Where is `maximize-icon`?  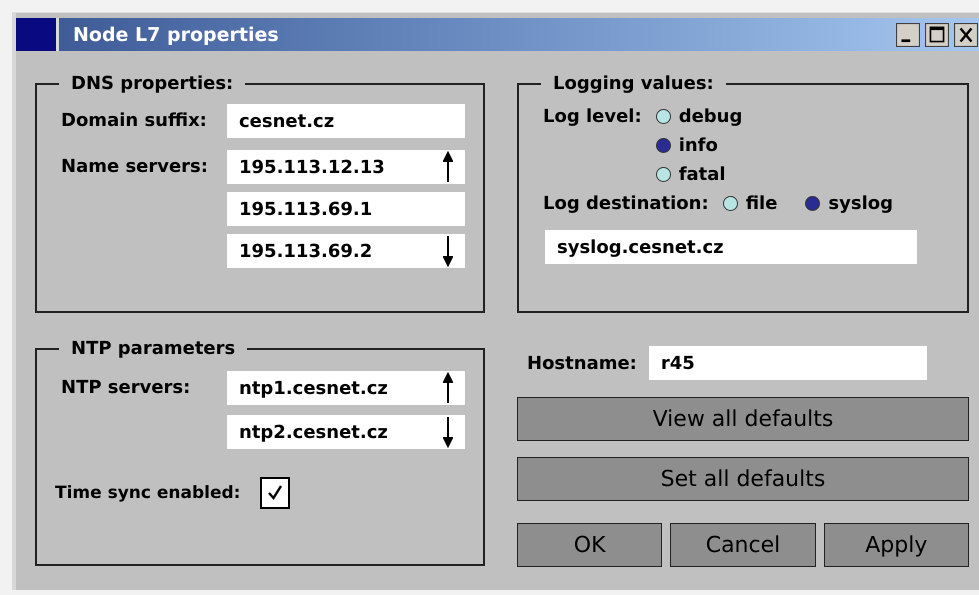 maximize-icon is located at coordinates (937, 34).